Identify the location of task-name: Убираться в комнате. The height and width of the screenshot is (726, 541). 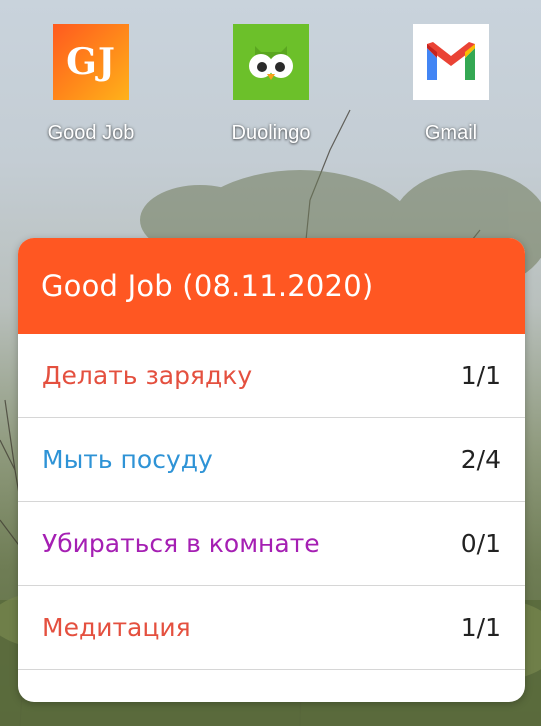
(181, 543).